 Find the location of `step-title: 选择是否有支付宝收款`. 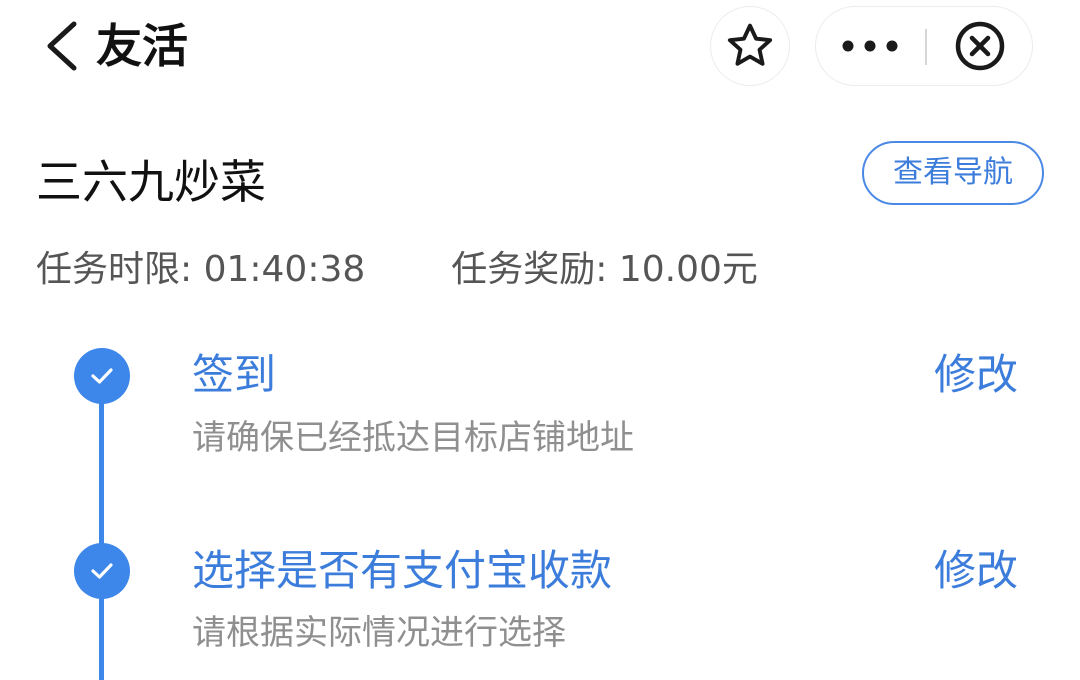

step-title: 选择是否有支付宝收款 is located at coordinates (402, 570).